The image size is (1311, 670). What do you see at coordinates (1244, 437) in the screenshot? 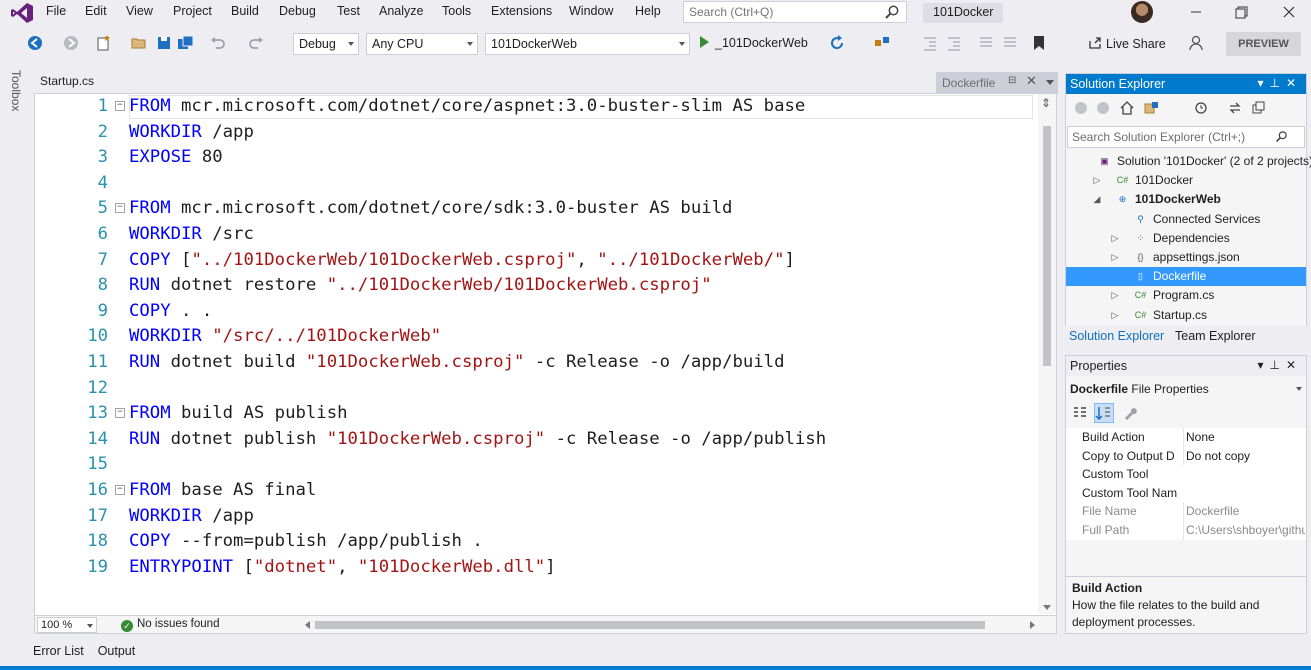
I see `property-value: None` at bounding box center [1244, 437].